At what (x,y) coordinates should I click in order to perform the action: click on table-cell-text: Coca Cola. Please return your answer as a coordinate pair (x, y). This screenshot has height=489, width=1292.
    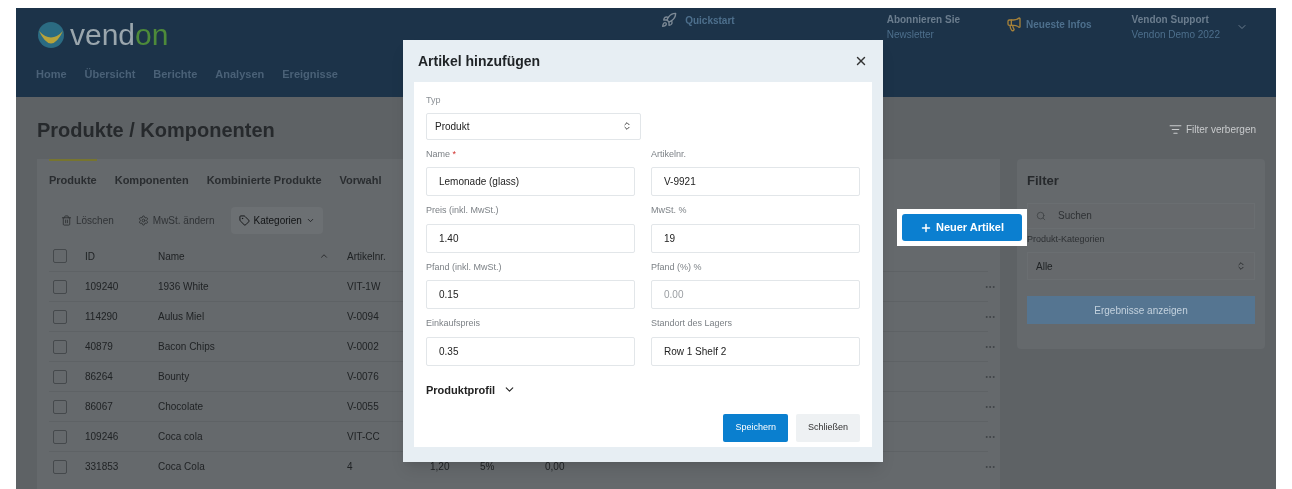
    Looking at the image, I should click on (181, 467).